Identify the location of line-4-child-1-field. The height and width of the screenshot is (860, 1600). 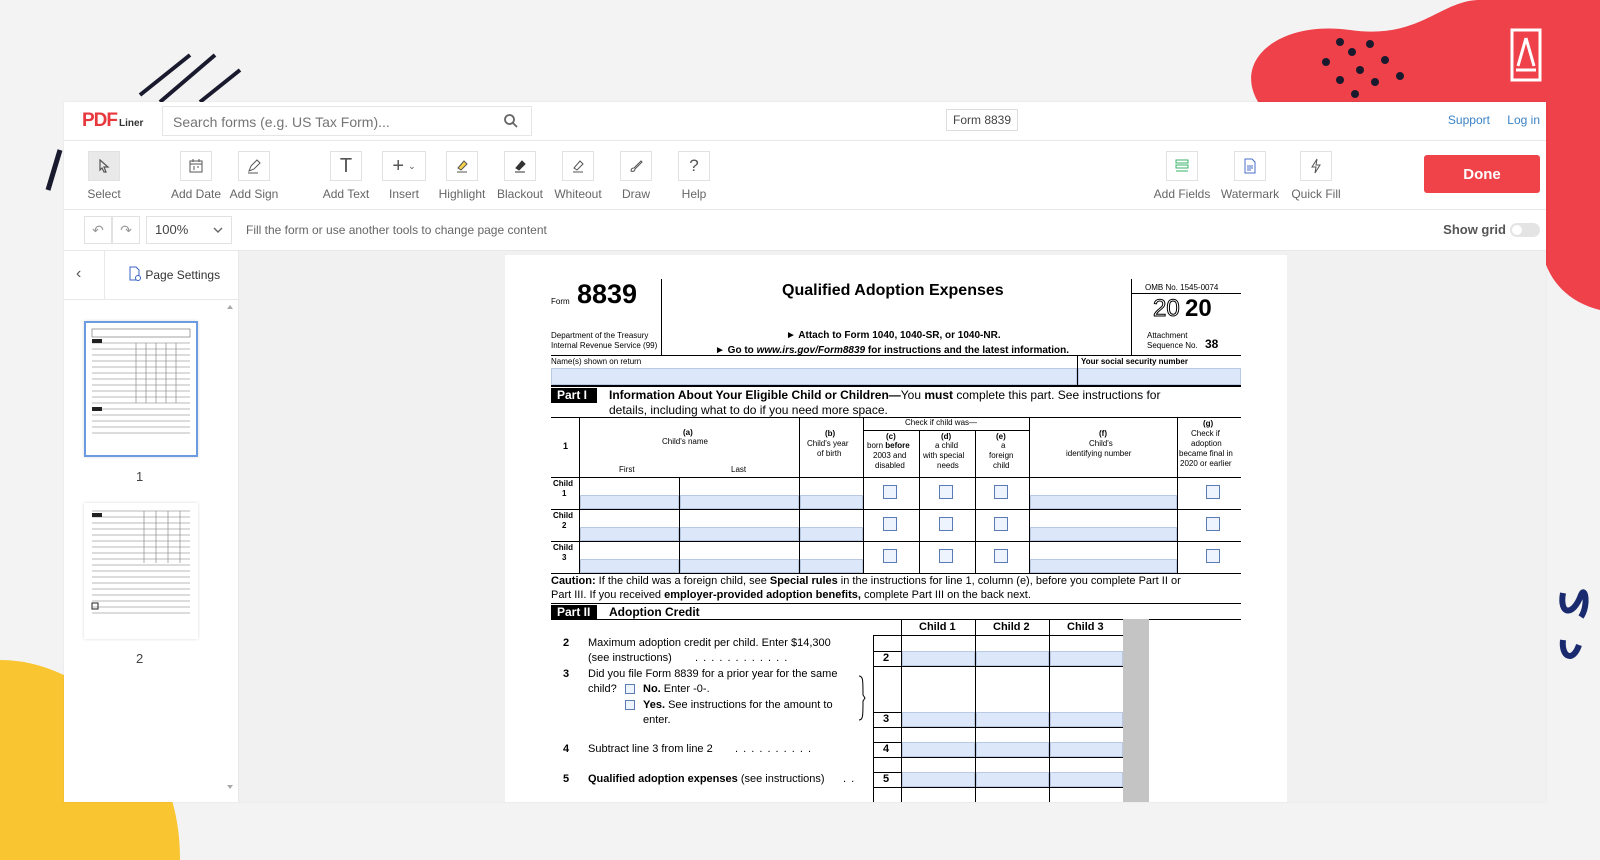
(938, 749).